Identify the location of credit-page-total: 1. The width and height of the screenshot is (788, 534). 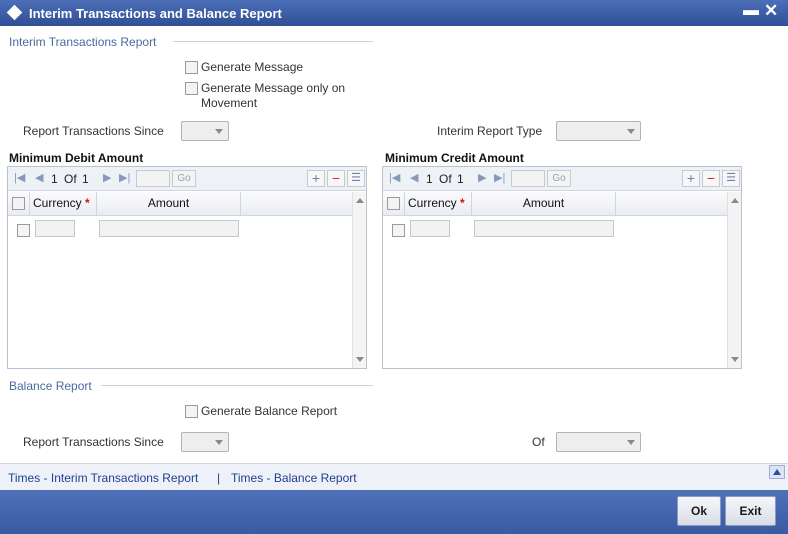
(460, 179).